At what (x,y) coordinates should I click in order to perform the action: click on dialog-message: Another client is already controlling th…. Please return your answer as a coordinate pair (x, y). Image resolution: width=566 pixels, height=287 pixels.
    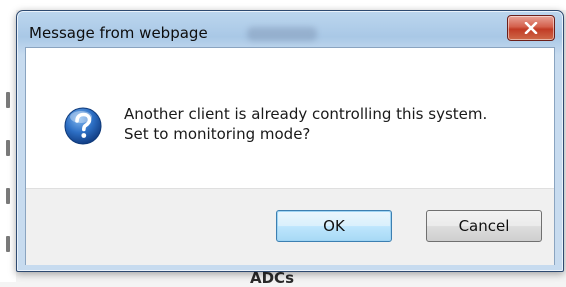
    Looking at the image, I should click on (305, 124).